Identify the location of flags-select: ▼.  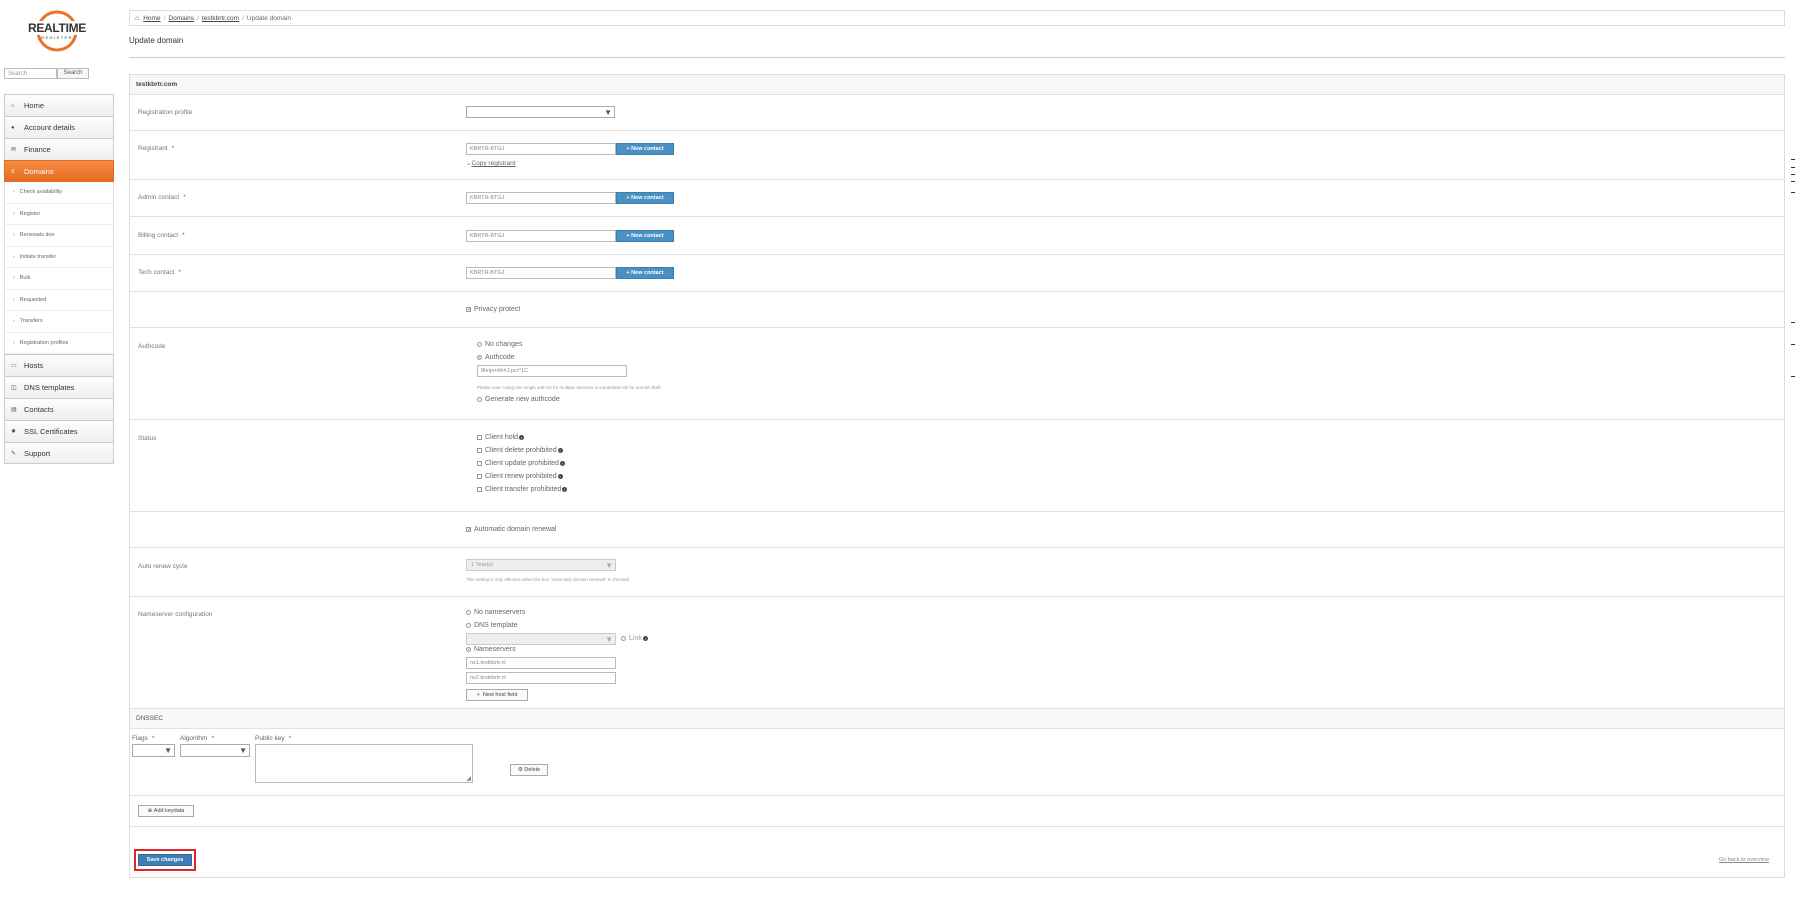
(153, 750).